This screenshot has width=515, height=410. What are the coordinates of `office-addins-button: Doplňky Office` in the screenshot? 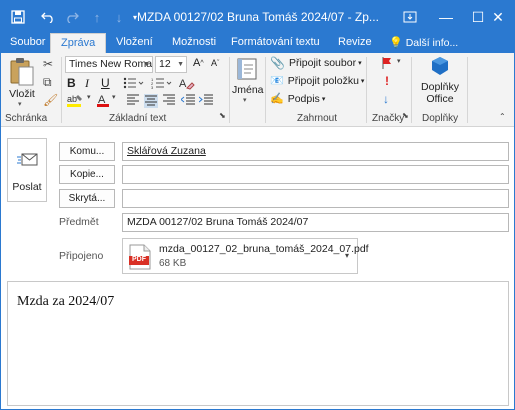 It's located at (440, 83).